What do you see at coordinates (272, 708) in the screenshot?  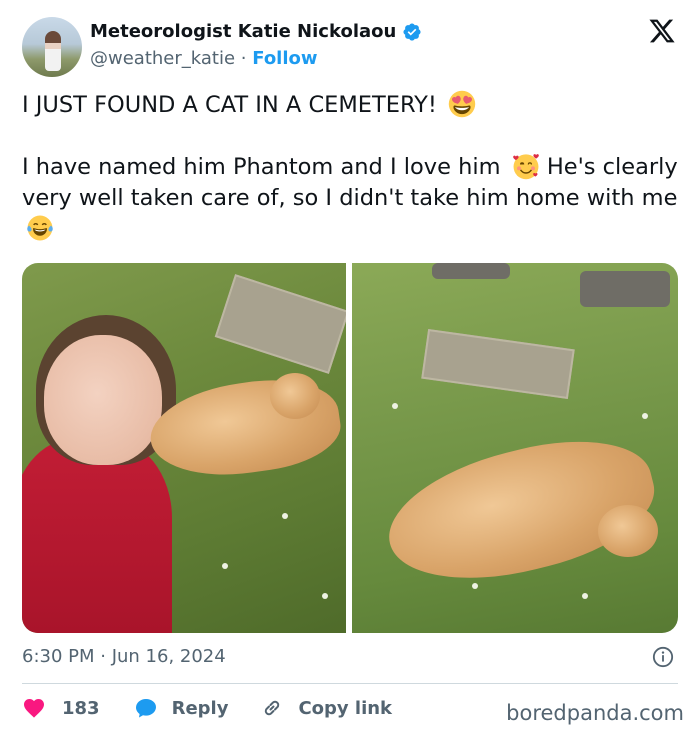 I see `link-icon` at bounding box center [272, 708].